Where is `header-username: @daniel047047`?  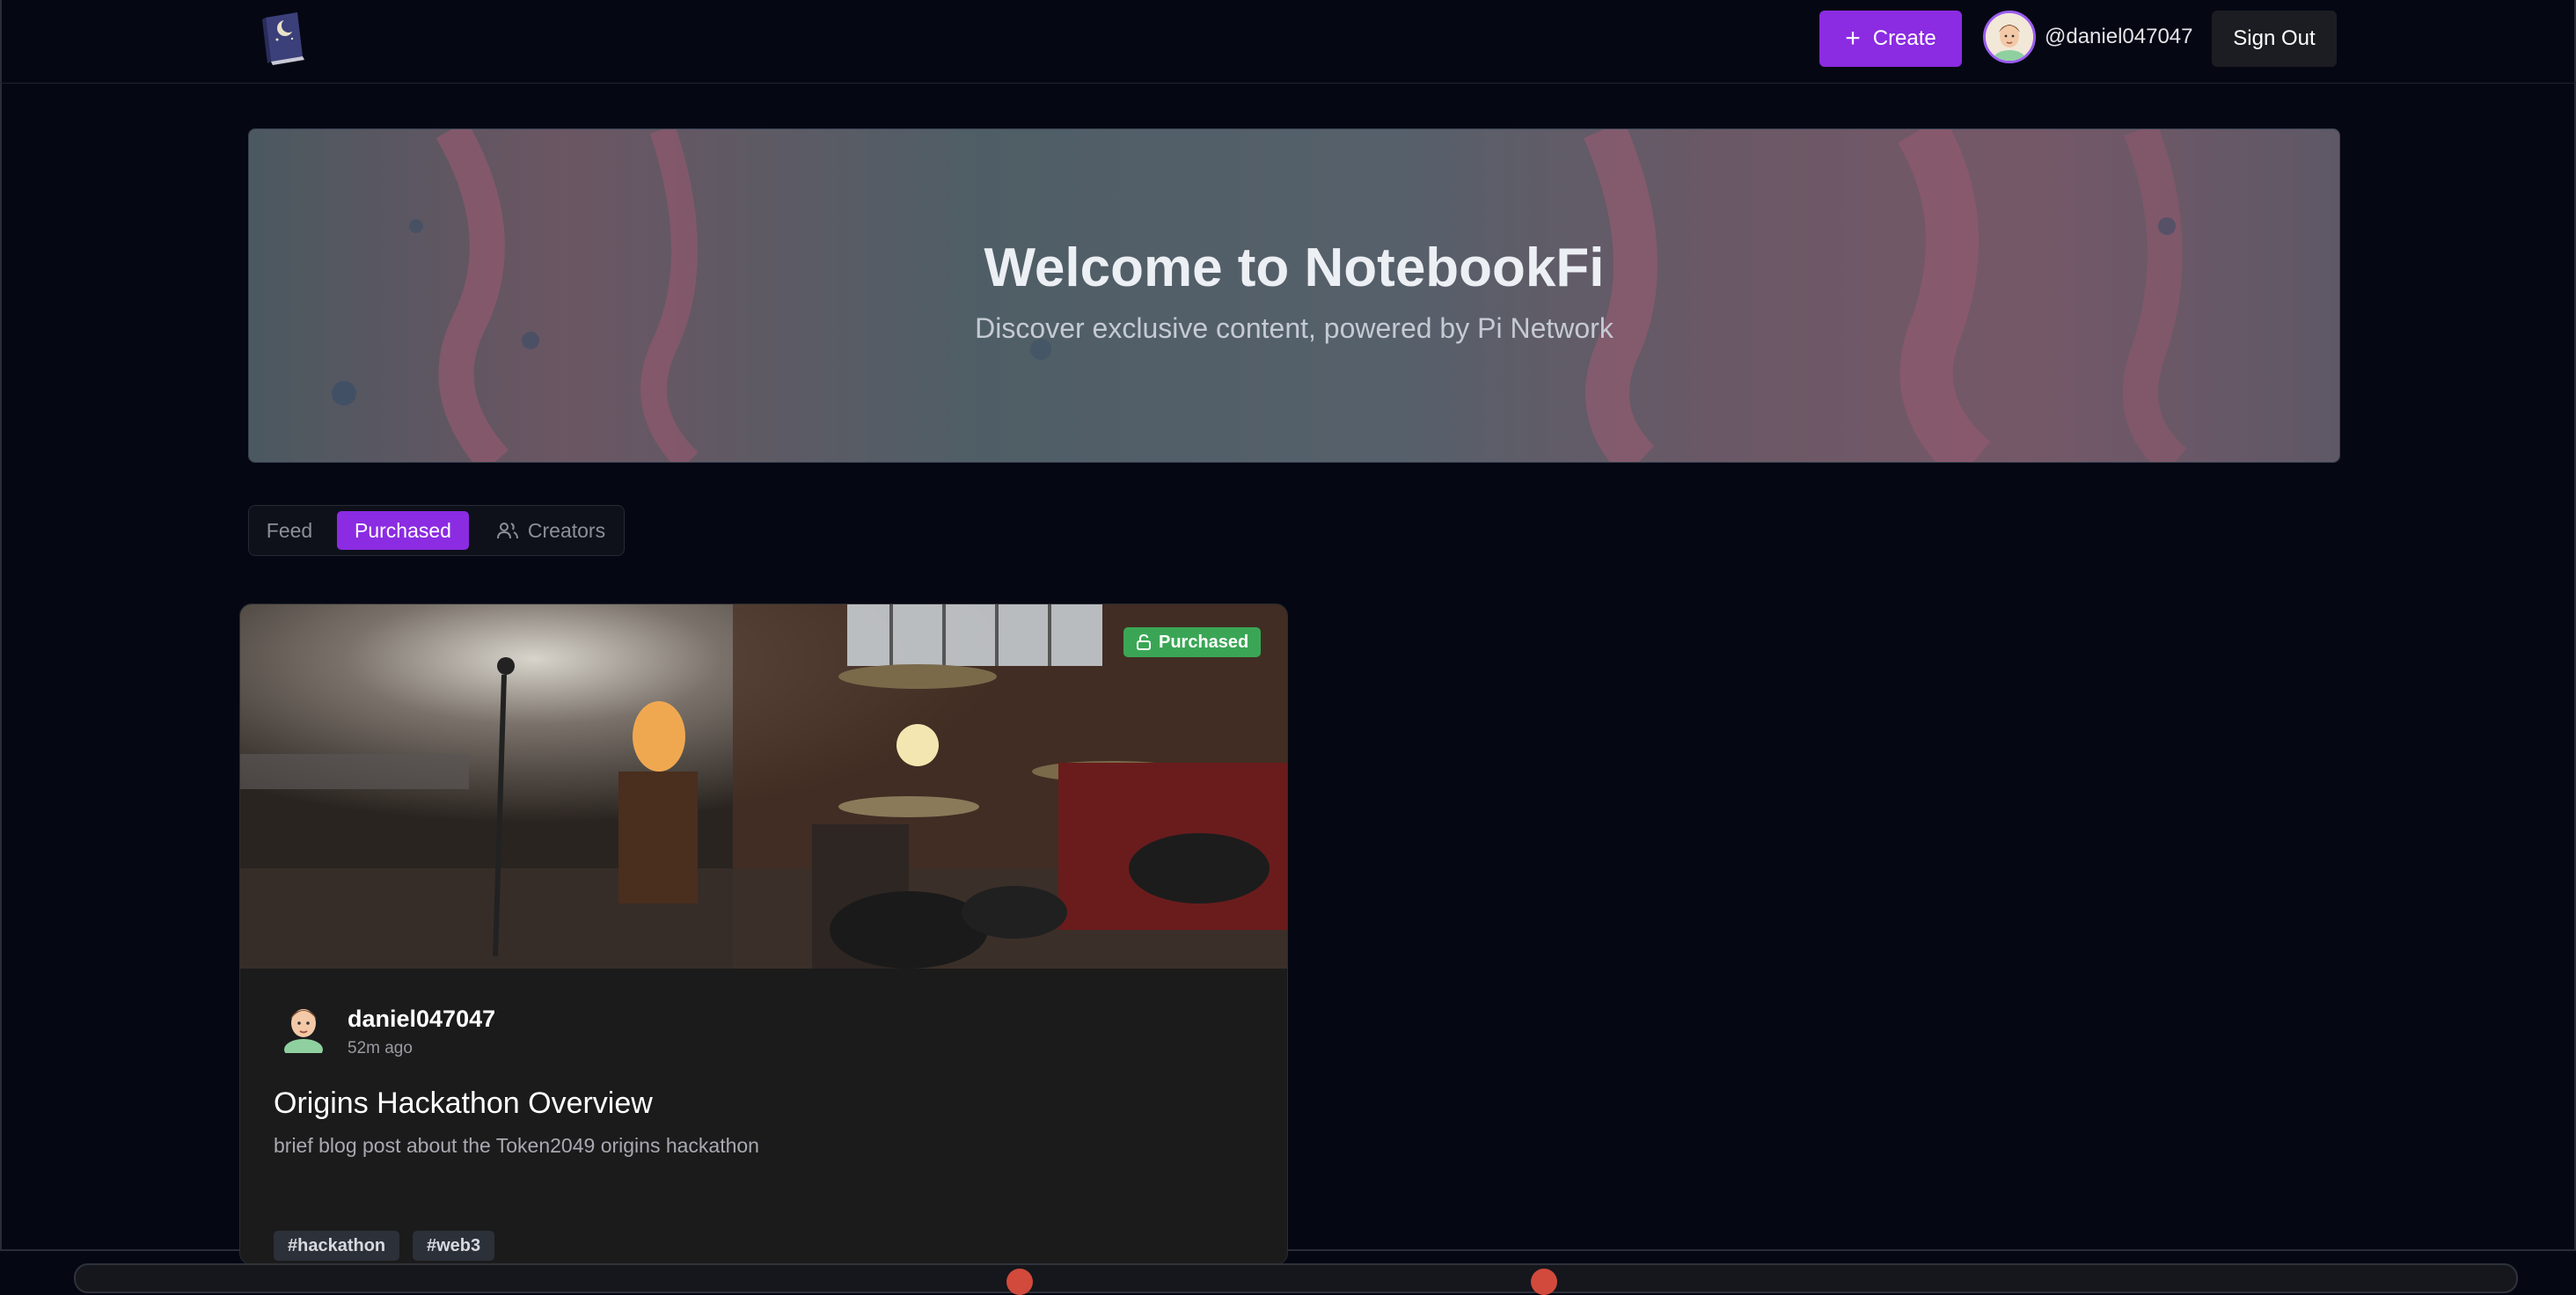
header-username: @daniel047047 is located at coordinates (2119, 37).